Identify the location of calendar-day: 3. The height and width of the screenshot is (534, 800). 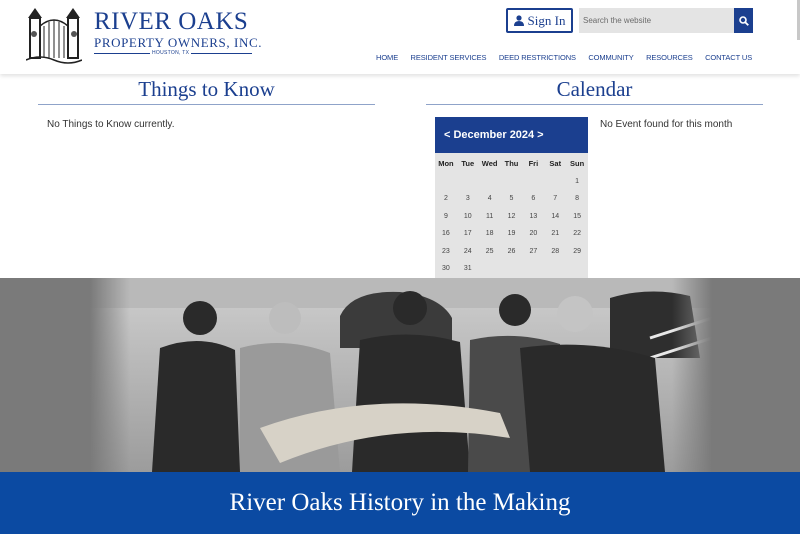
(468, 198).